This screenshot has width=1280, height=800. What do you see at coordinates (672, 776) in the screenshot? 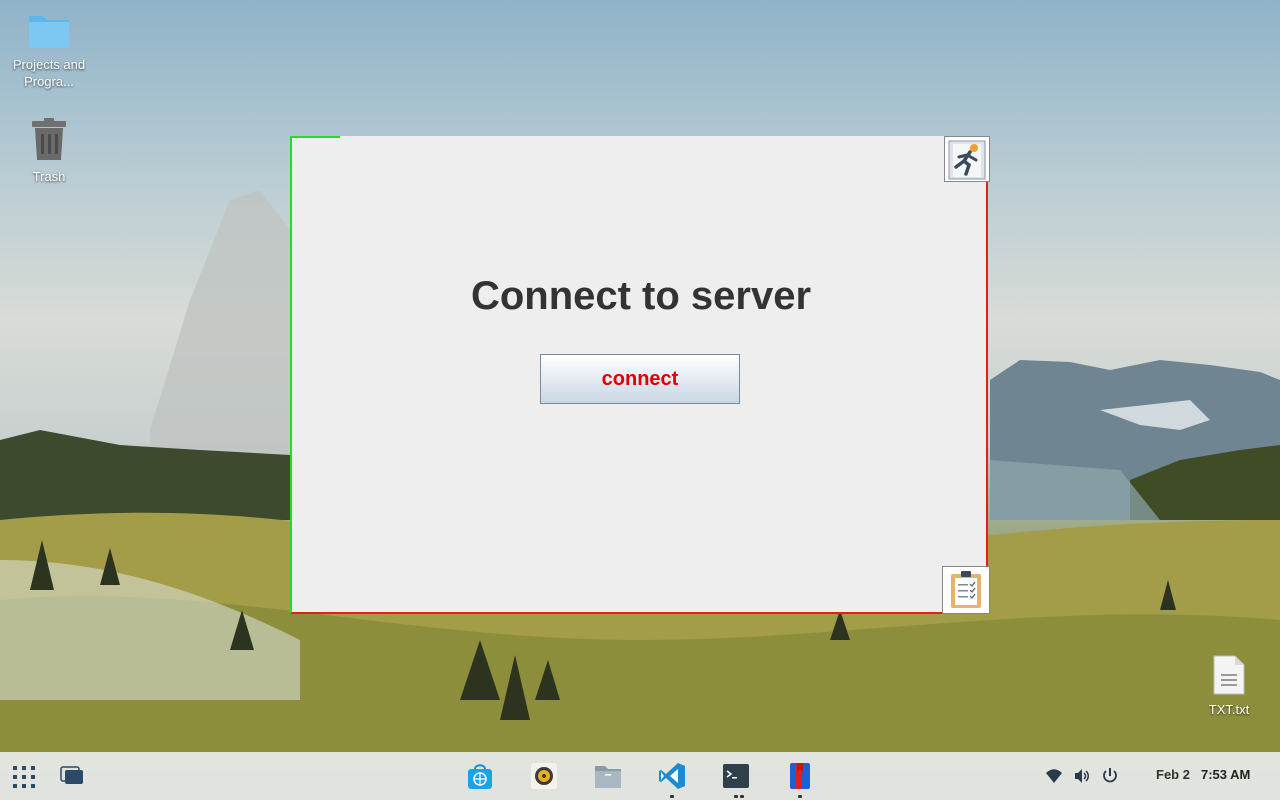
I see `vscode-icon` at bounding box center [672, 776].